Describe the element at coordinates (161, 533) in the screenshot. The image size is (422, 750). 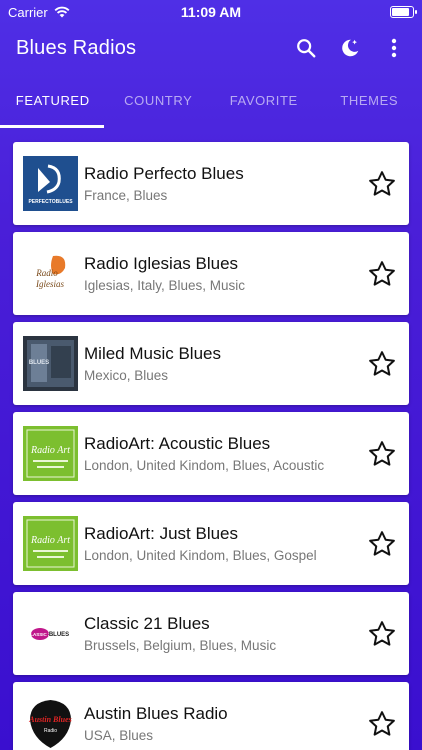
I see `station-name: RadioArt: Just Blues` at that location.